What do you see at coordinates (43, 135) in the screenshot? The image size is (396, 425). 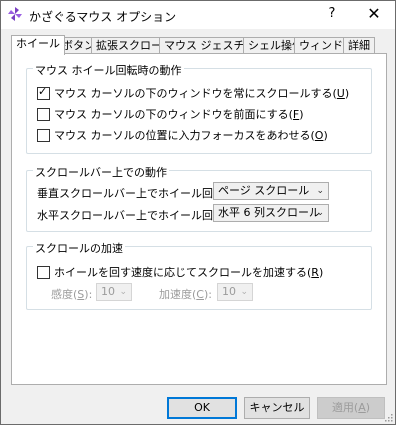 I see `focus-checkbox` at bounding box center [43, 135].